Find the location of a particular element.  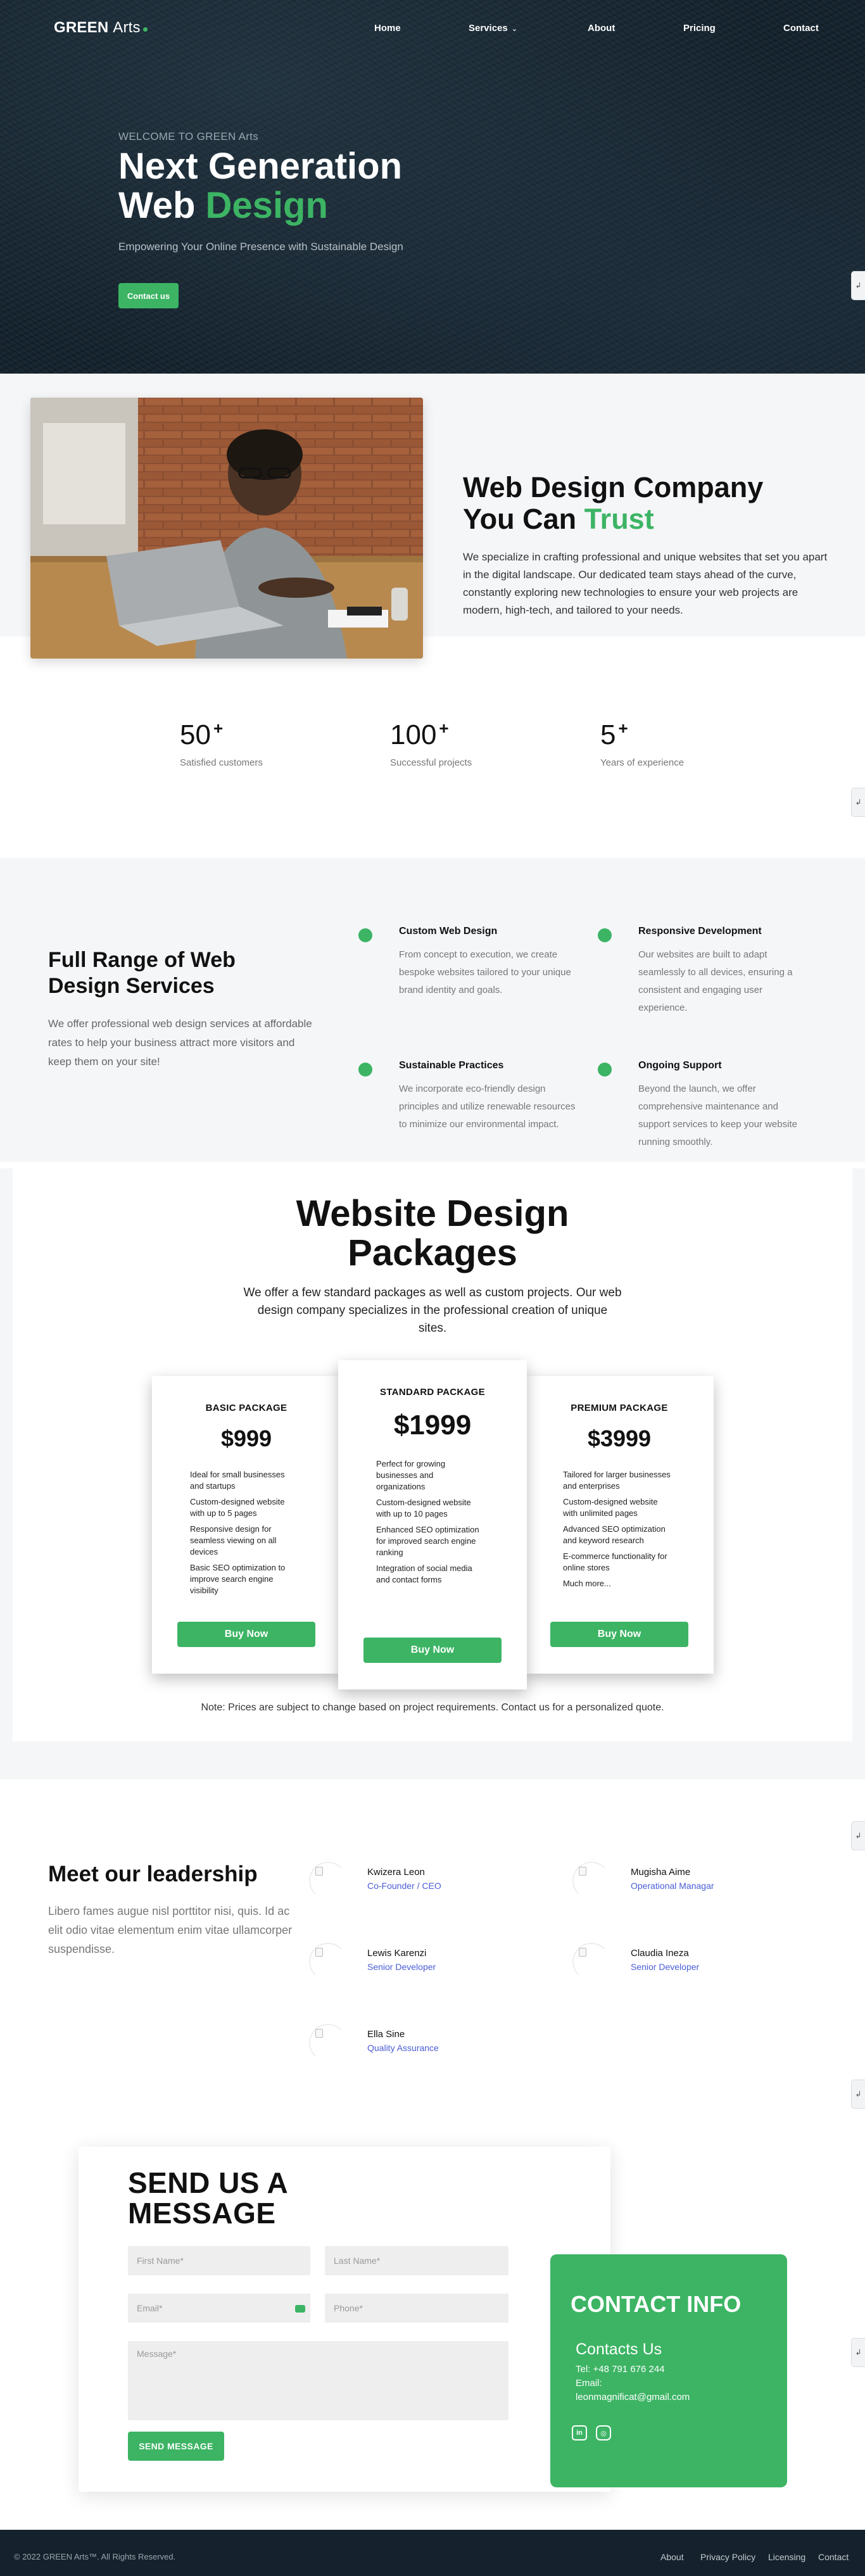

stat-number: 50 + is located at coordinates (221, 735).